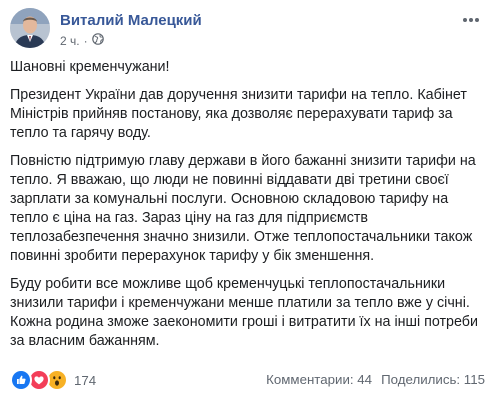 The height and width of the screenshot is (400, 497). What do you see at coordinates (90, 67) in the screenshot?
I see `post-paragraph: Шановні кременчужани!` at bounding box center [90, 67].